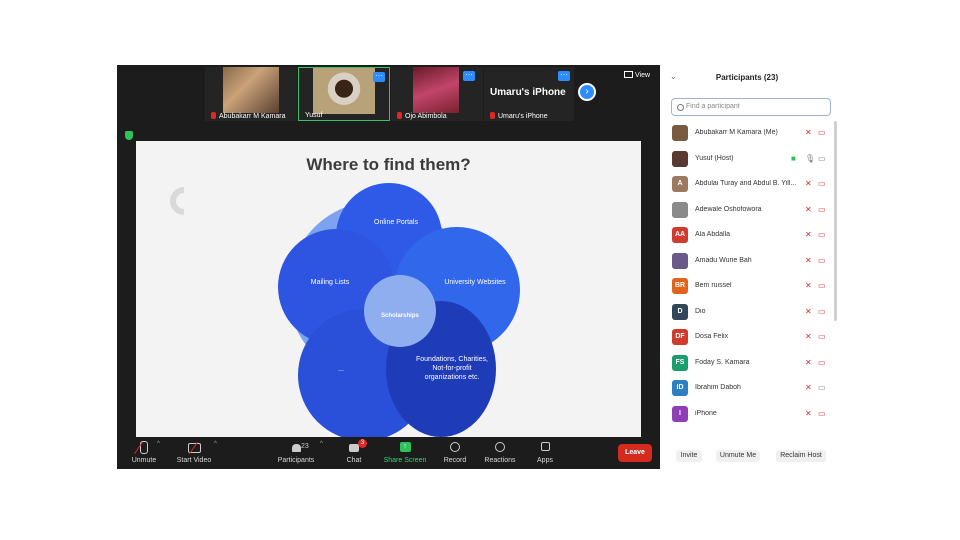  Describe the element at coordinates (500, 460) in the screenshot. I see `reactions-label: Reactions` at that location.